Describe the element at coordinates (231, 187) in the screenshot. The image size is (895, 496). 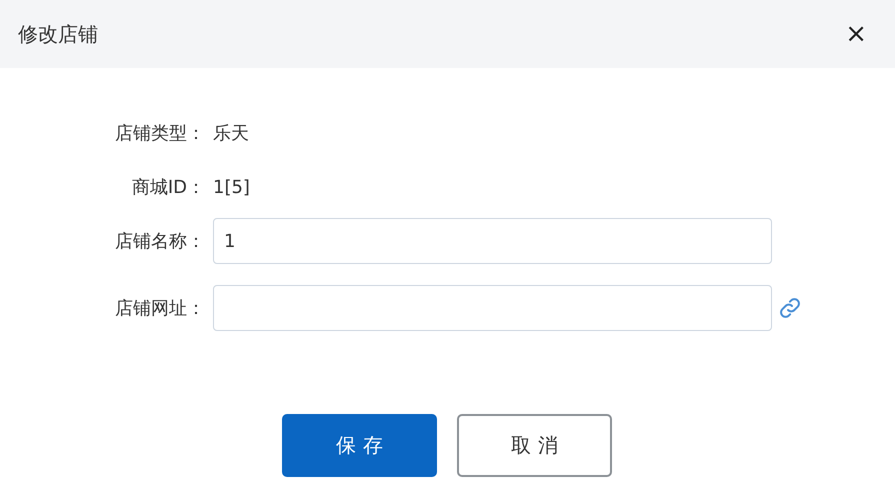
I see `field-value: 1[5]` at that location.